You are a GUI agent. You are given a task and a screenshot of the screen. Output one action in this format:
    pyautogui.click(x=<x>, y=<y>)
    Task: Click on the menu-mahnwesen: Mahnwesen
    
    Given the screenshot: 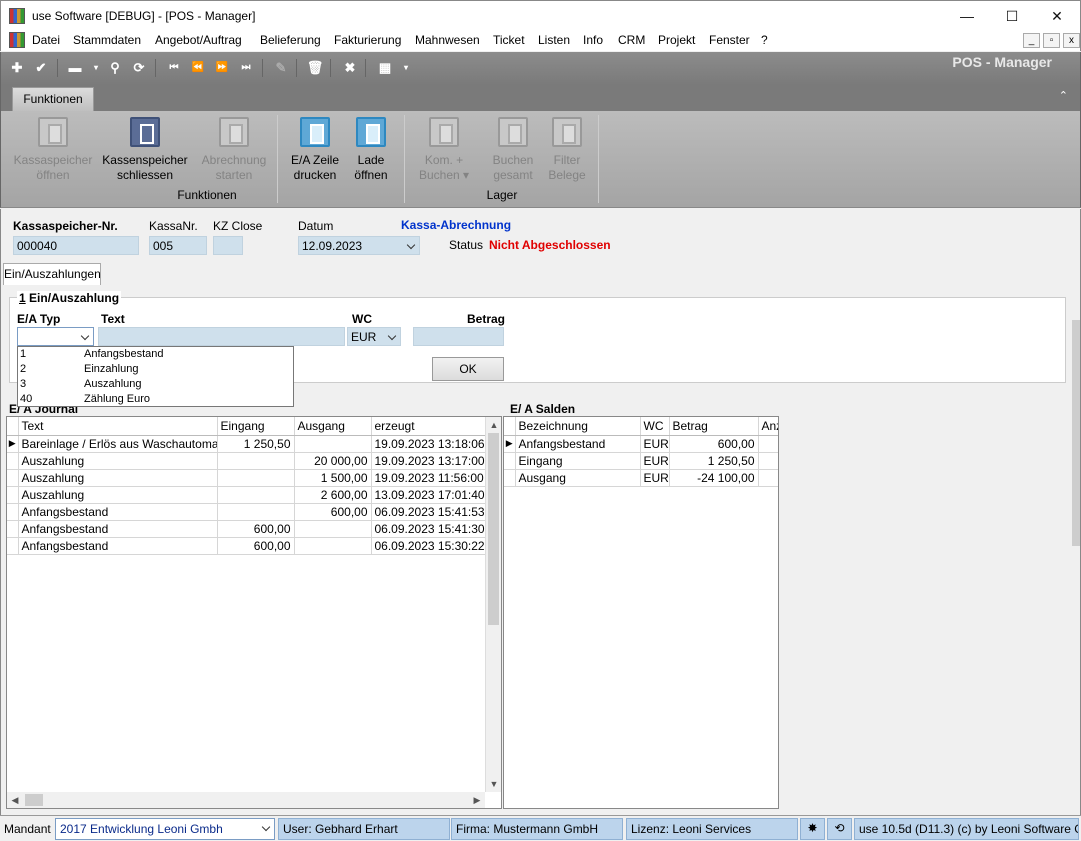 What is the action you would take?
    pyautogui.click(x=447, y=40)
    